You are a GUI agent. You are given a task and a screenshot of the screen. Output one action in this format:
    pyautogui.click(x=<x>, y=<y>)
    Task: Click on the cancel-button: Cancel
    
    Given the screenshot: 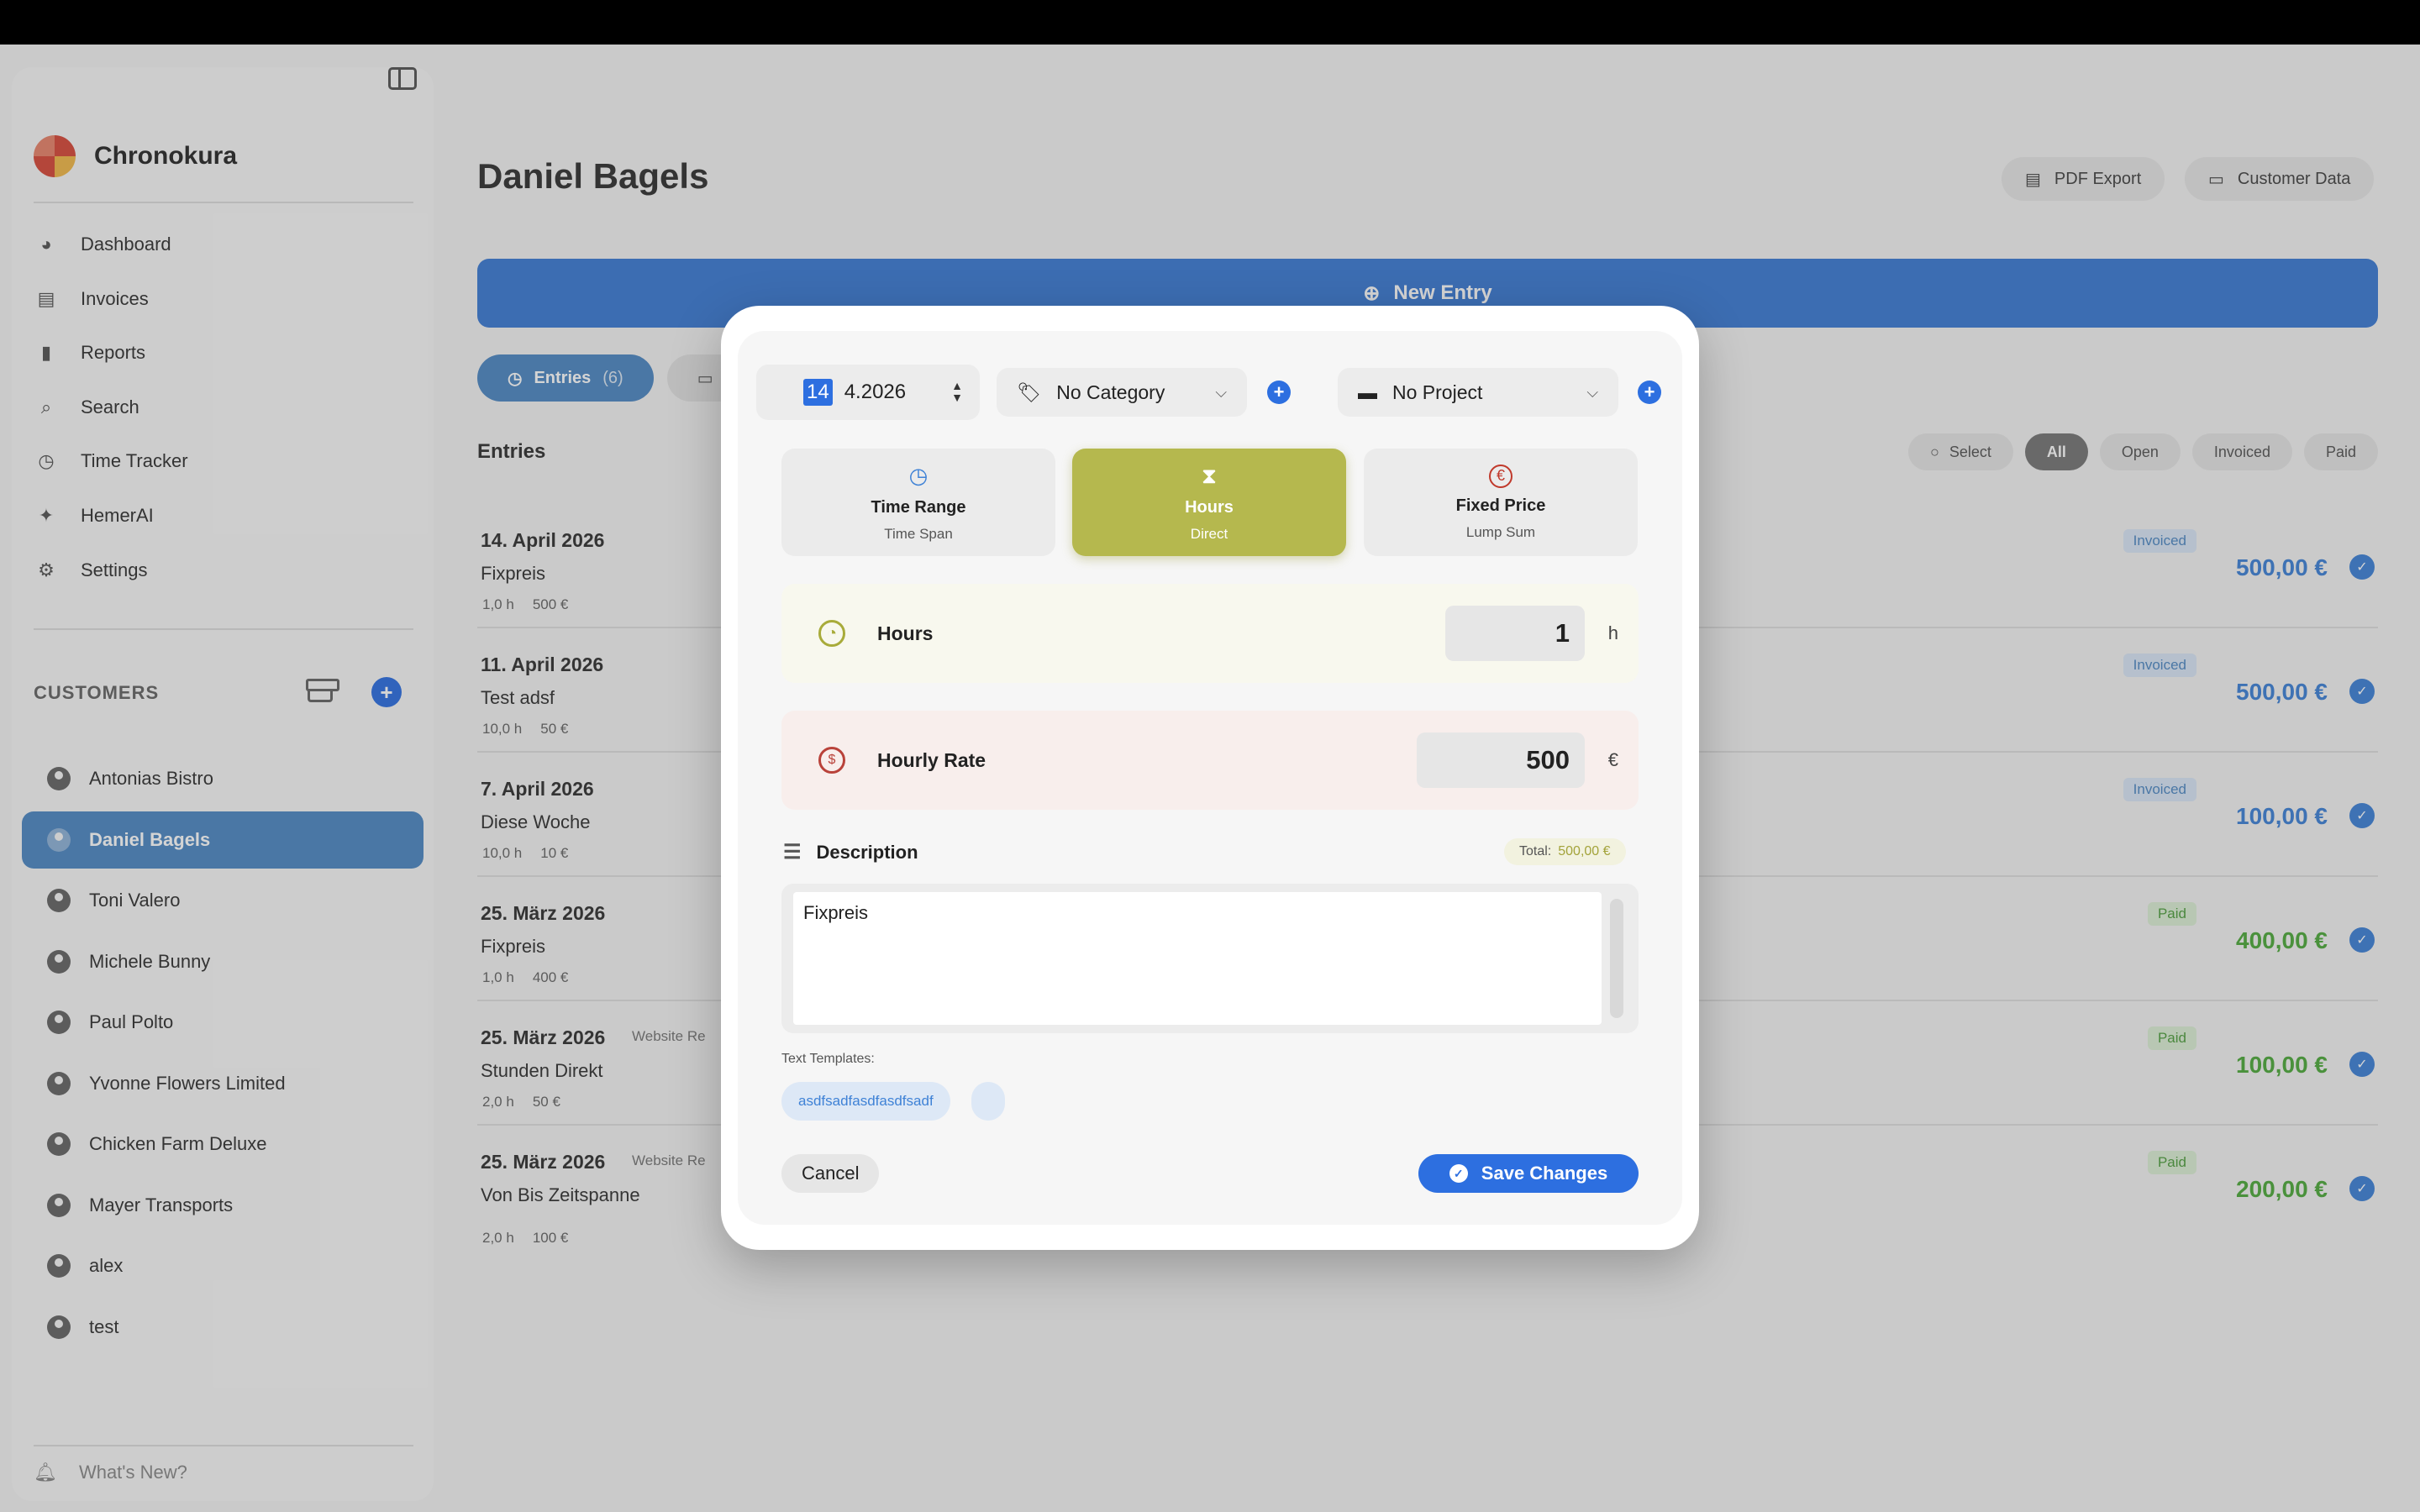 What is the action you would take?
    pyautogui.click(x=830, y=1173)
    